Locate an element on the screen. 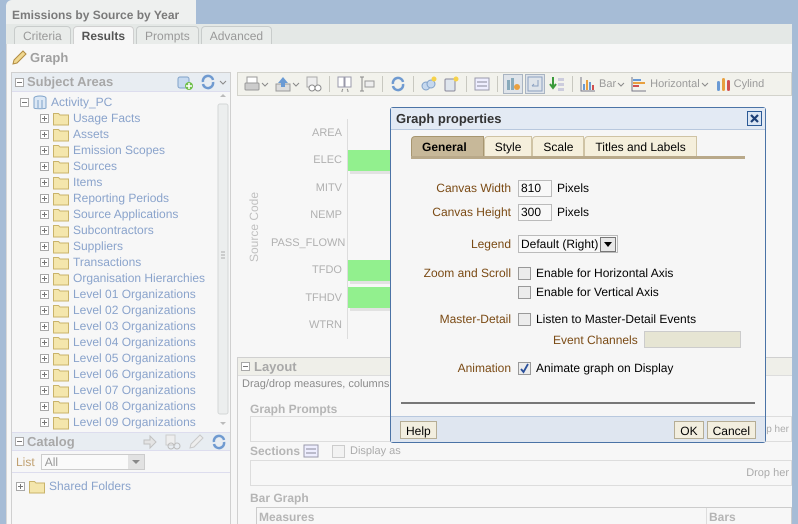  category-label: TFDO is located at coordinates (327, 270).